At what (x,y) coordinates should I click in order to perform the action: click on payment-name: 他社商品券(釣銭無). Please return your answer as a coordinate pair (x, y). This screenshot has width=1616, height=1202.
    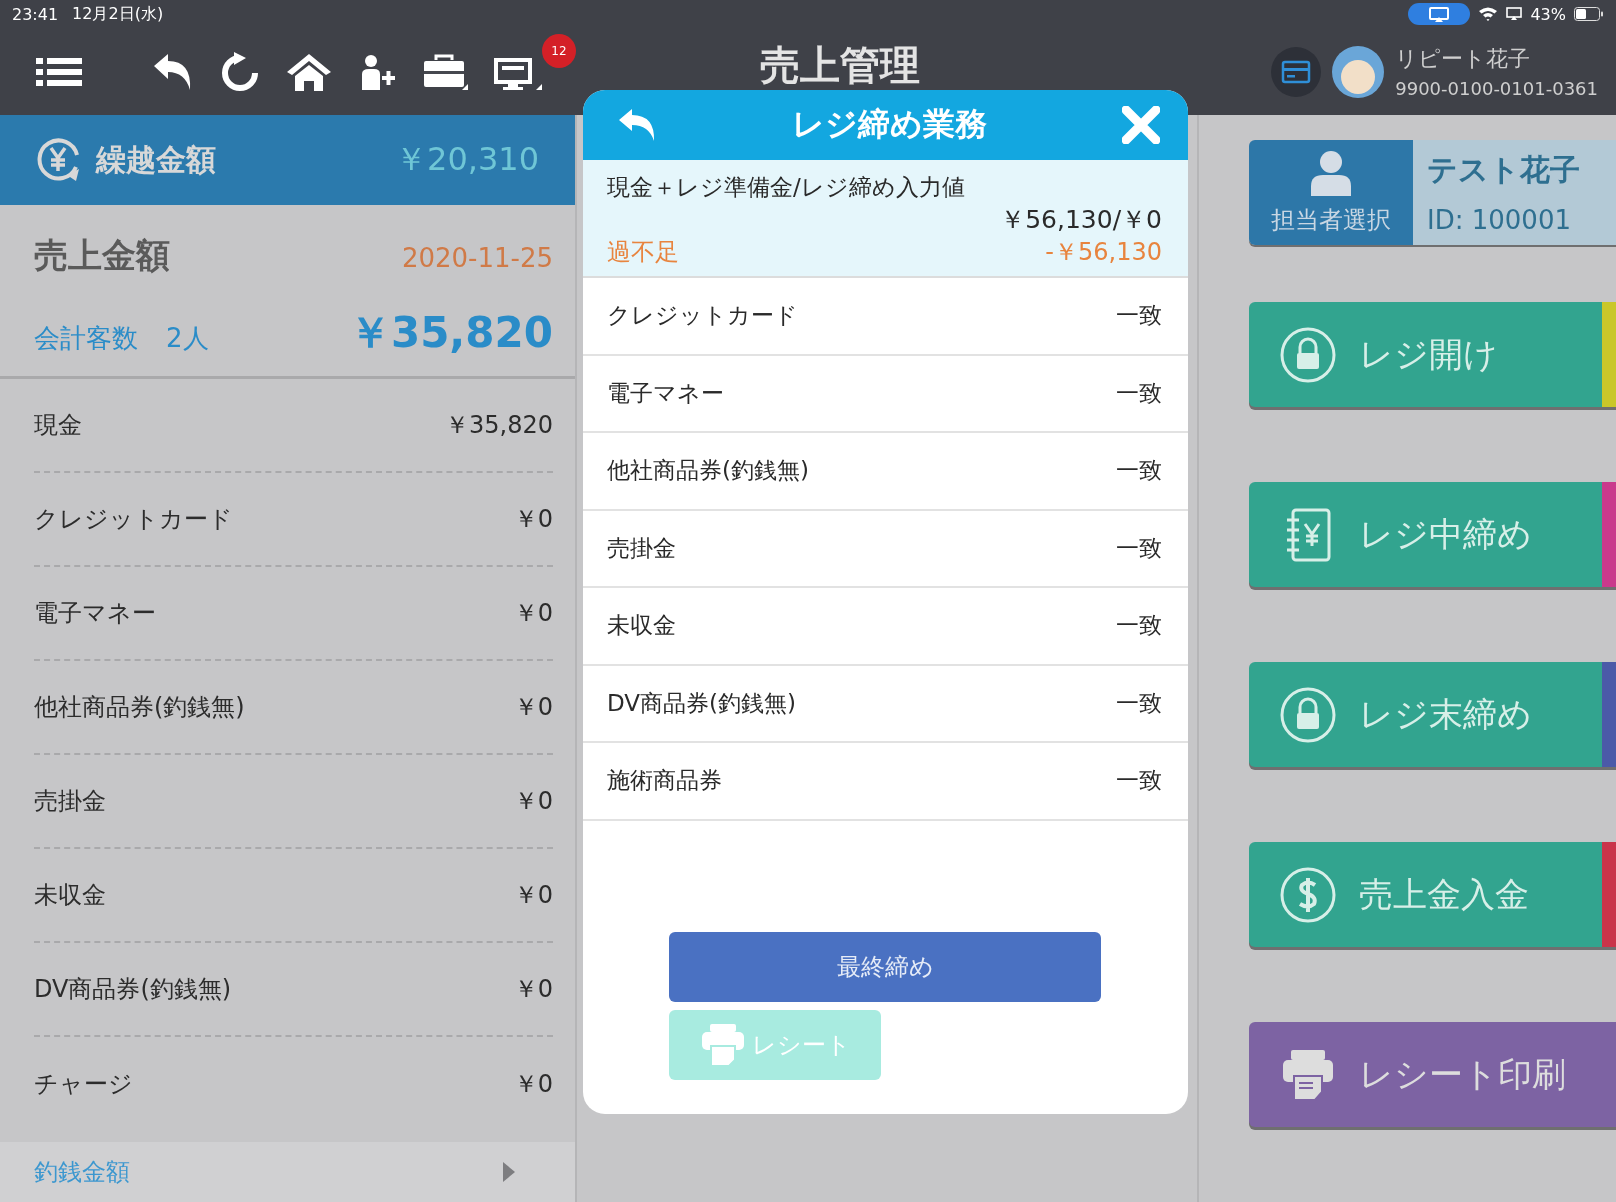
    Looking at the image, I should click on (139, 707).